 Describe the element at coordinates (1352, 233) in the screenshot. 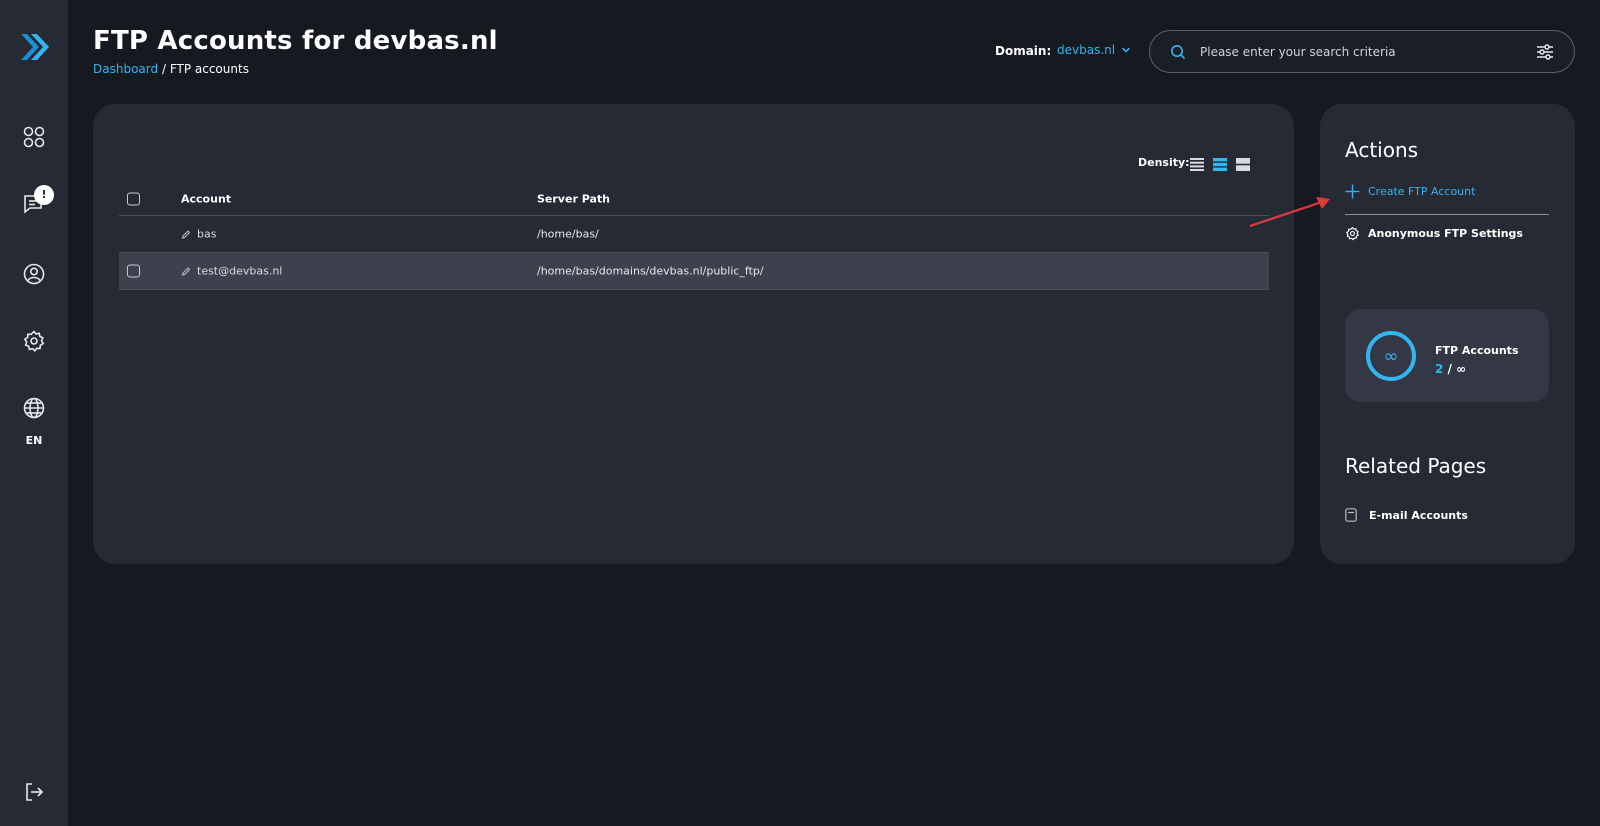

I see `gear-icon` at that location.